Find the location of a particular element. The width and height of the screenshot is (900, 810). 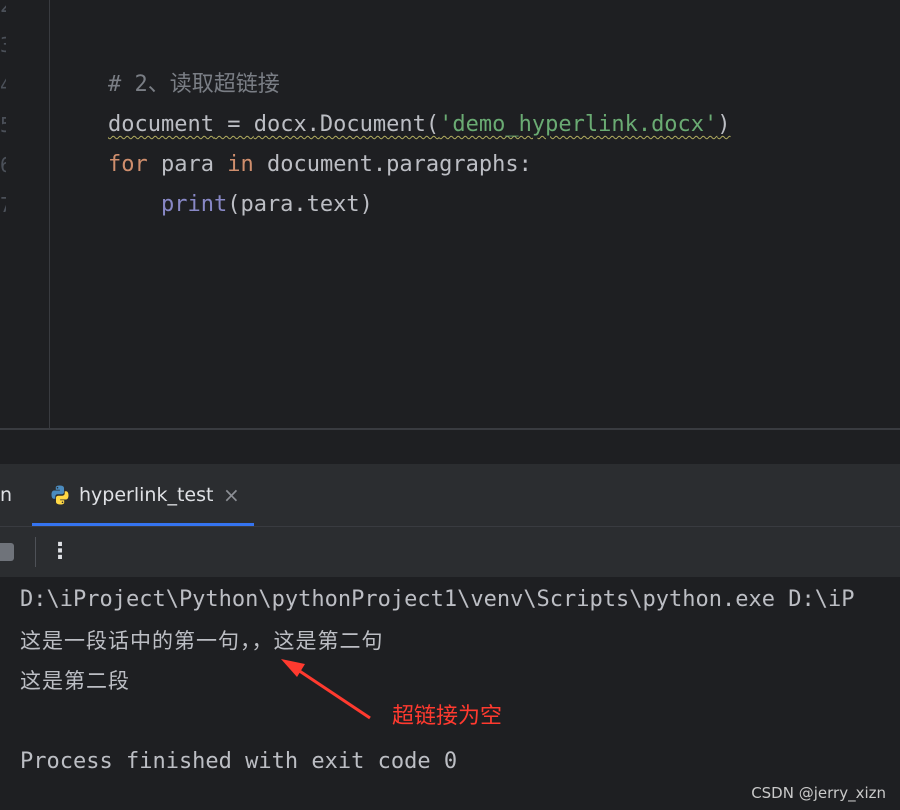

annotation-arrow is located at coordinates (326, 689).